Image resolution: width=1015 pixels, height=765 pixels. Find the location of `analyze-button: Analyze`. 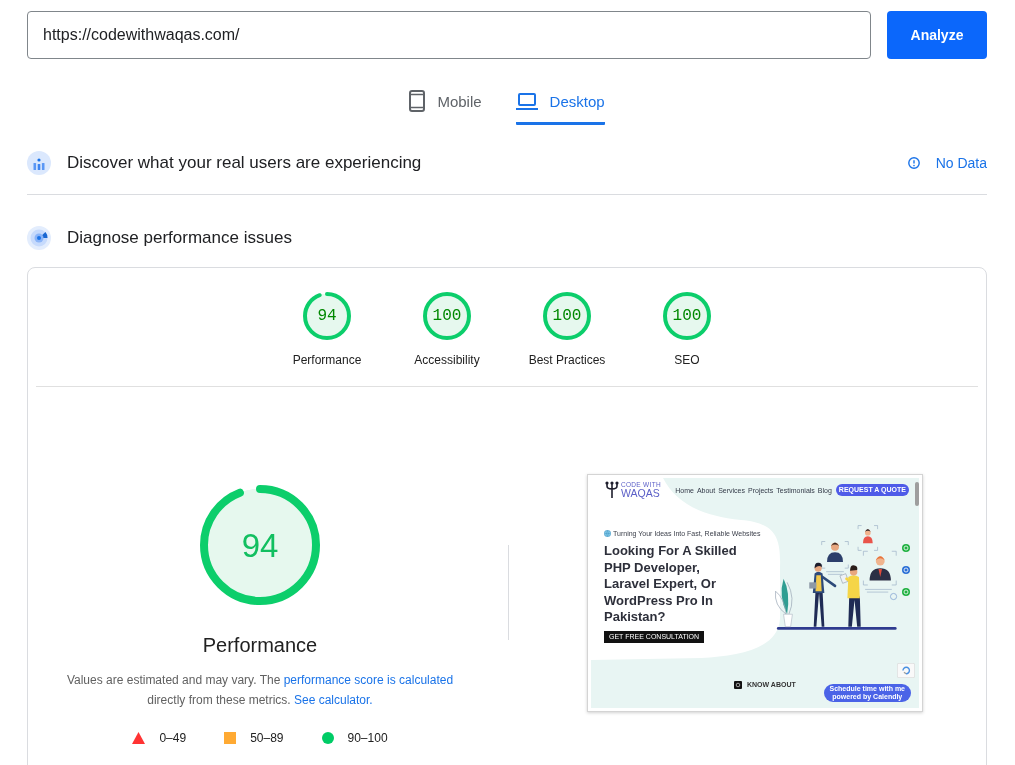

analyze-button: Analyze is located at coordinates (937, 35).